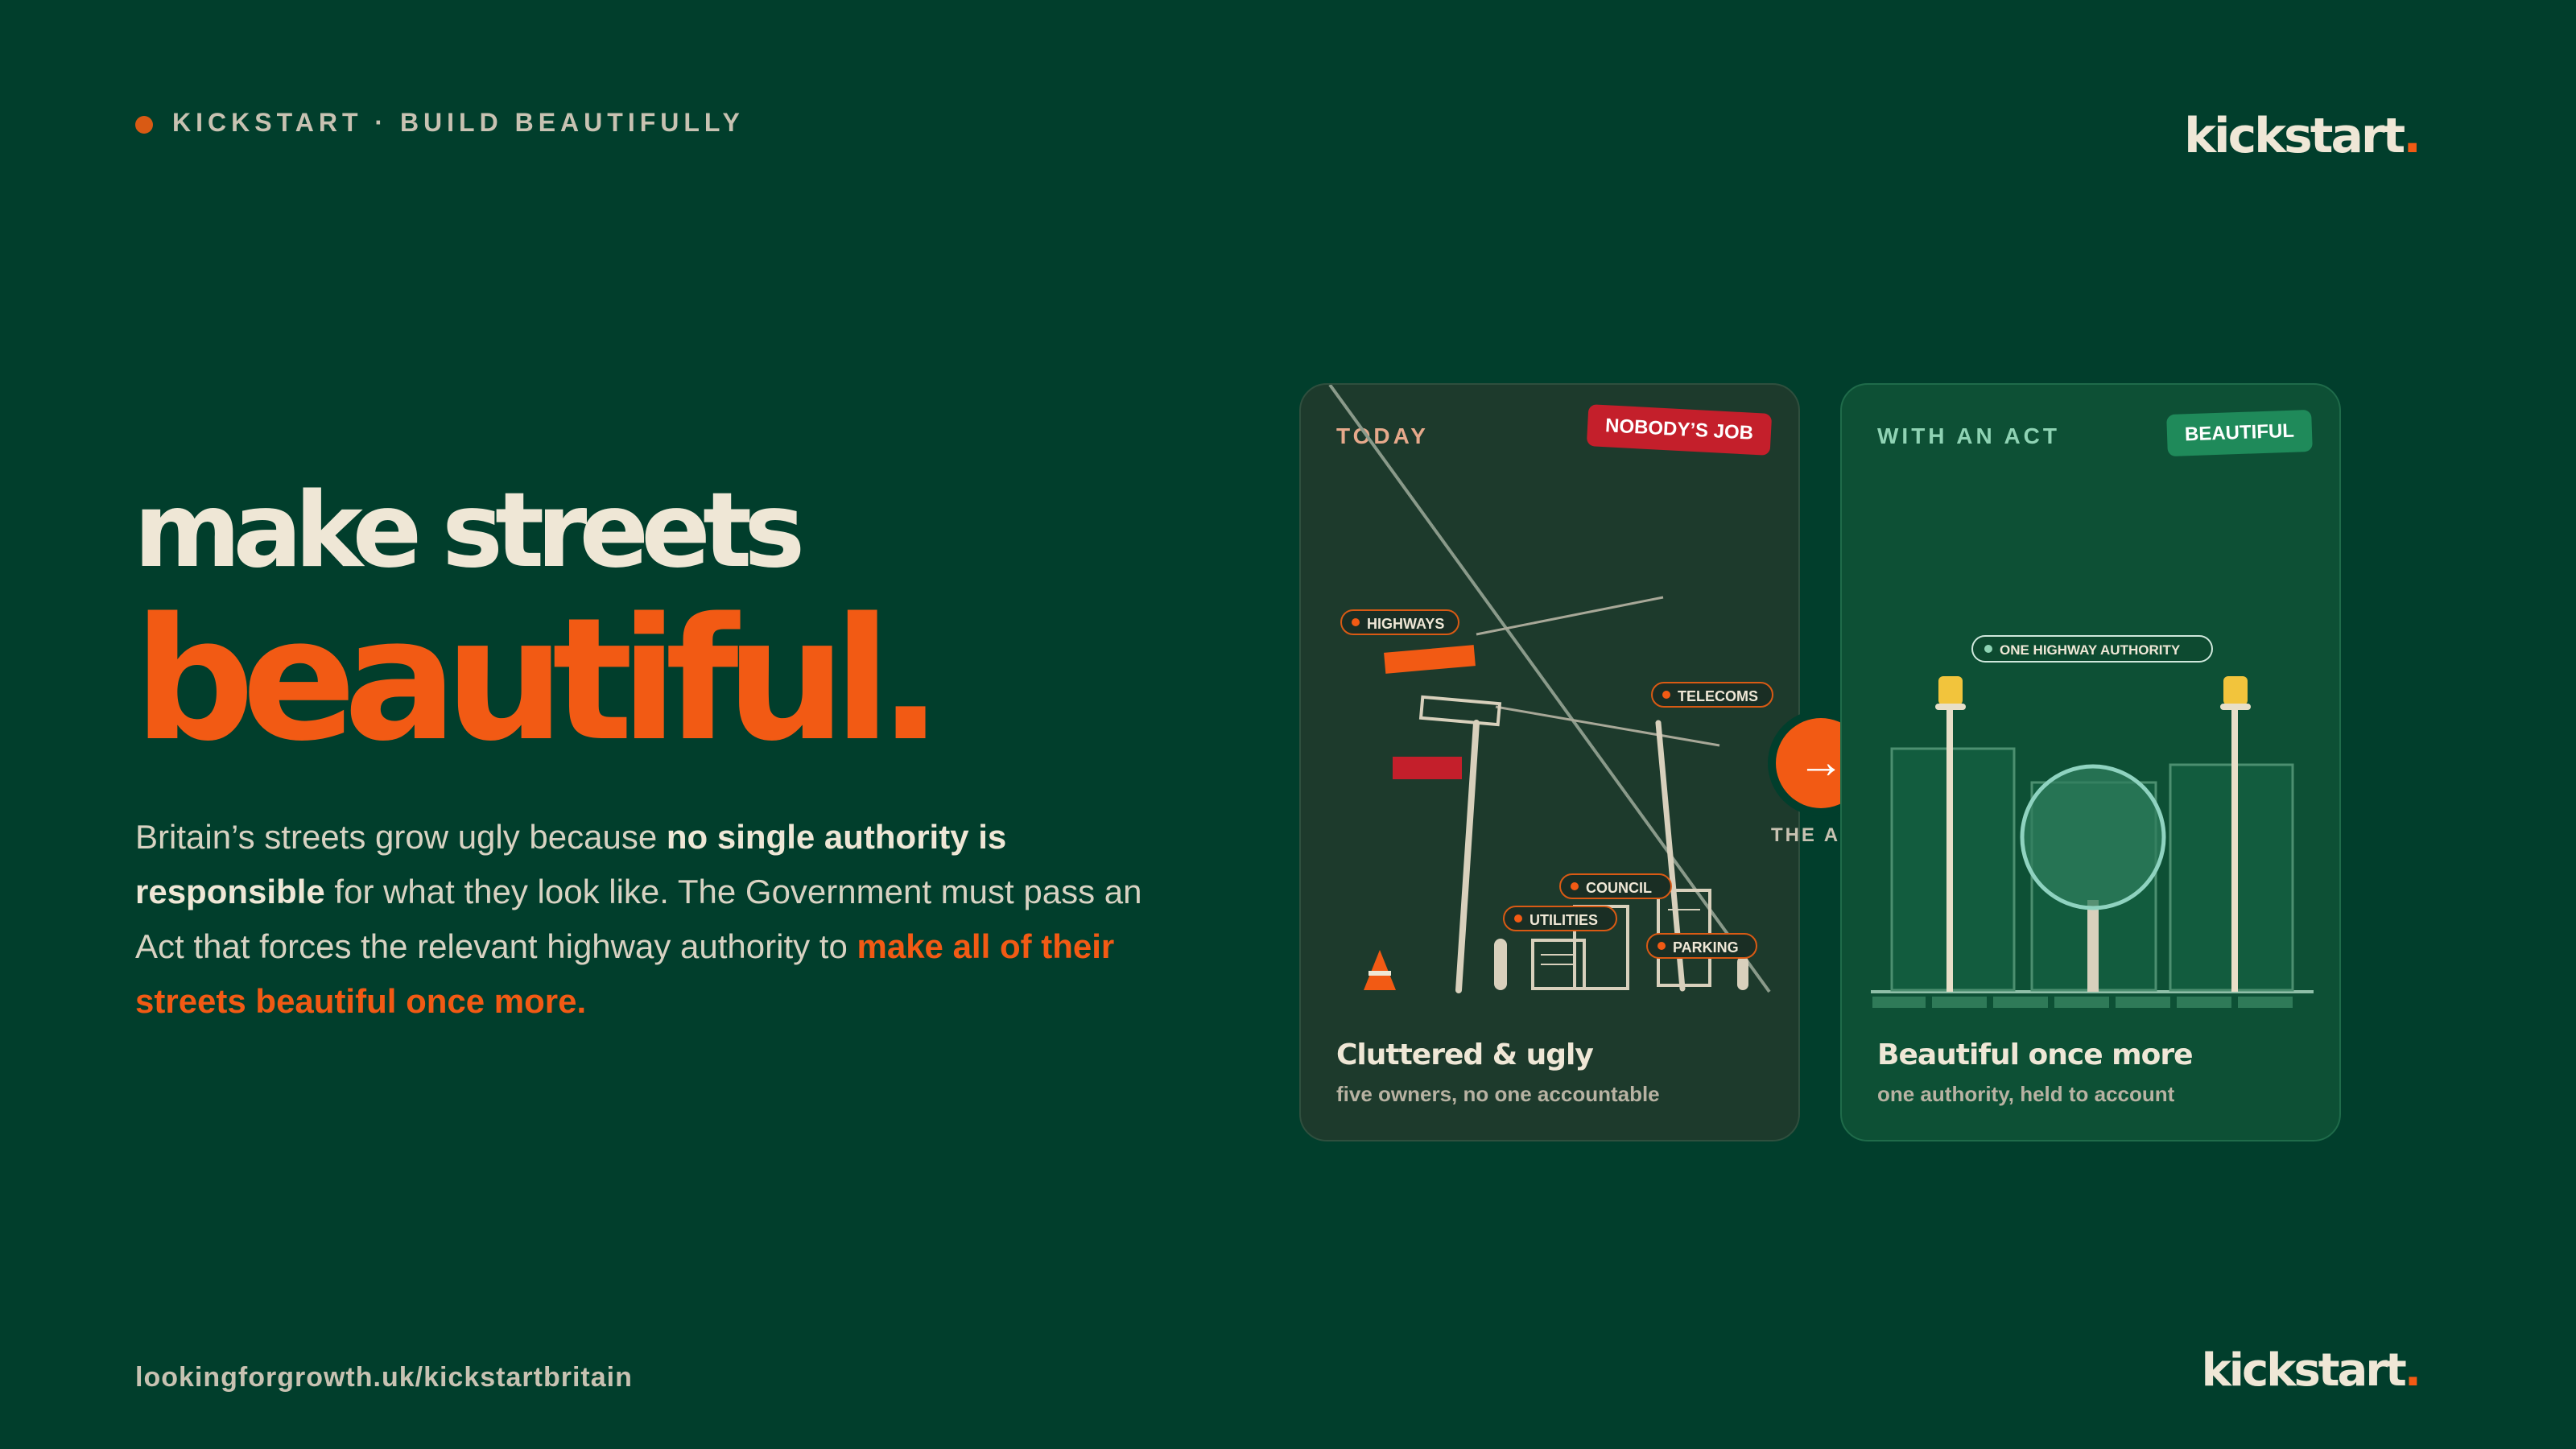 The width and height of the screenshot is (2576, 1449). I want to click on headline-line2: beautiful., so click(538, 679).